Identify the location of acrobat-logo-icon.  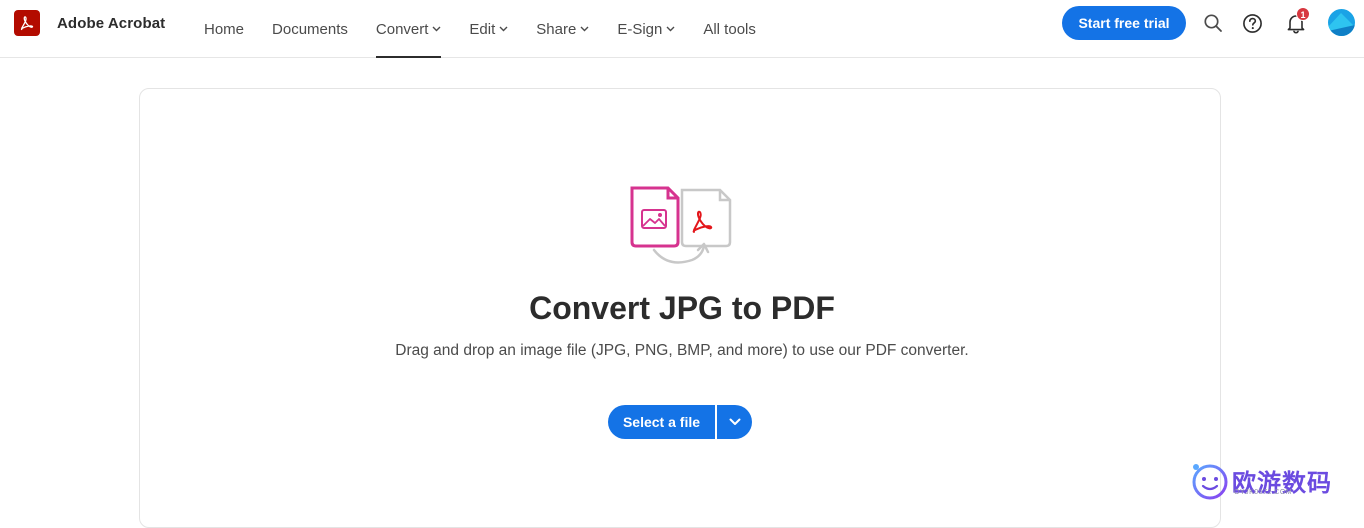
(27, 23).